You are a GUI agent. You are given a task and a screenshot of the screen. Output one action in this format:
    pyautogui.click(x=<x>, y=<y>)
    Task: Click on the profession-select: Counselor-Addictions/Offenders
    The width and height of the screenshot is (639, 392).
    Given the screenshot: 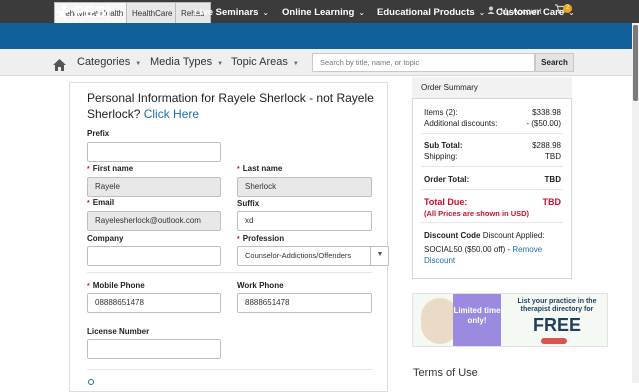 What is the action you would take?
    pyautogui.click(x=313, y=256)
    